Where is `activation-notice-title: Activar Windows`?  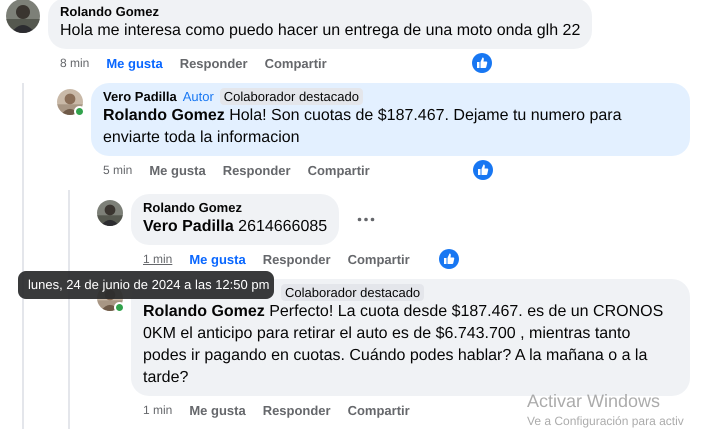 activation-notice-title: Activar Windows is located at coordinates (594, 401).